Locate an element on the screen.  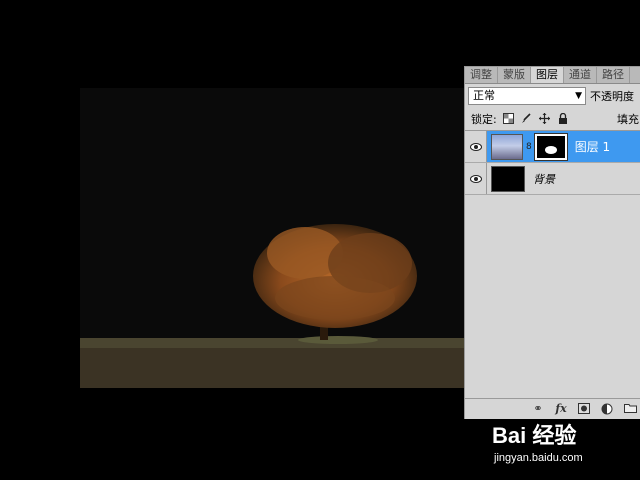
blend-mode-select: 正常 ▼ is located at coordinates (527, 96).